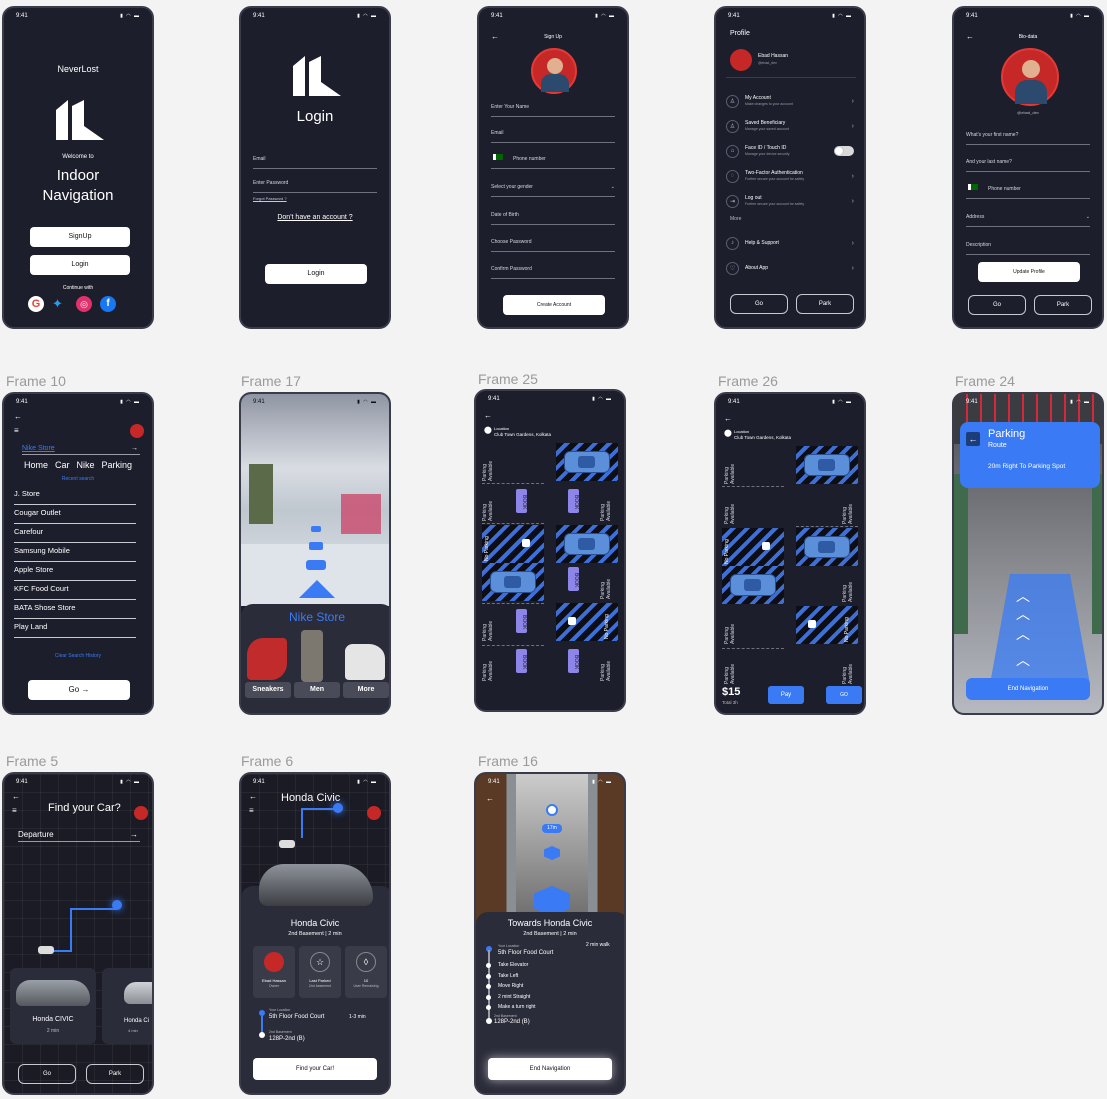 The height and width of the screenshot is (1099, 1107). Describe the element at coordinates (1028, 248) in the screenshot. I see `description-field: Description` at that location.